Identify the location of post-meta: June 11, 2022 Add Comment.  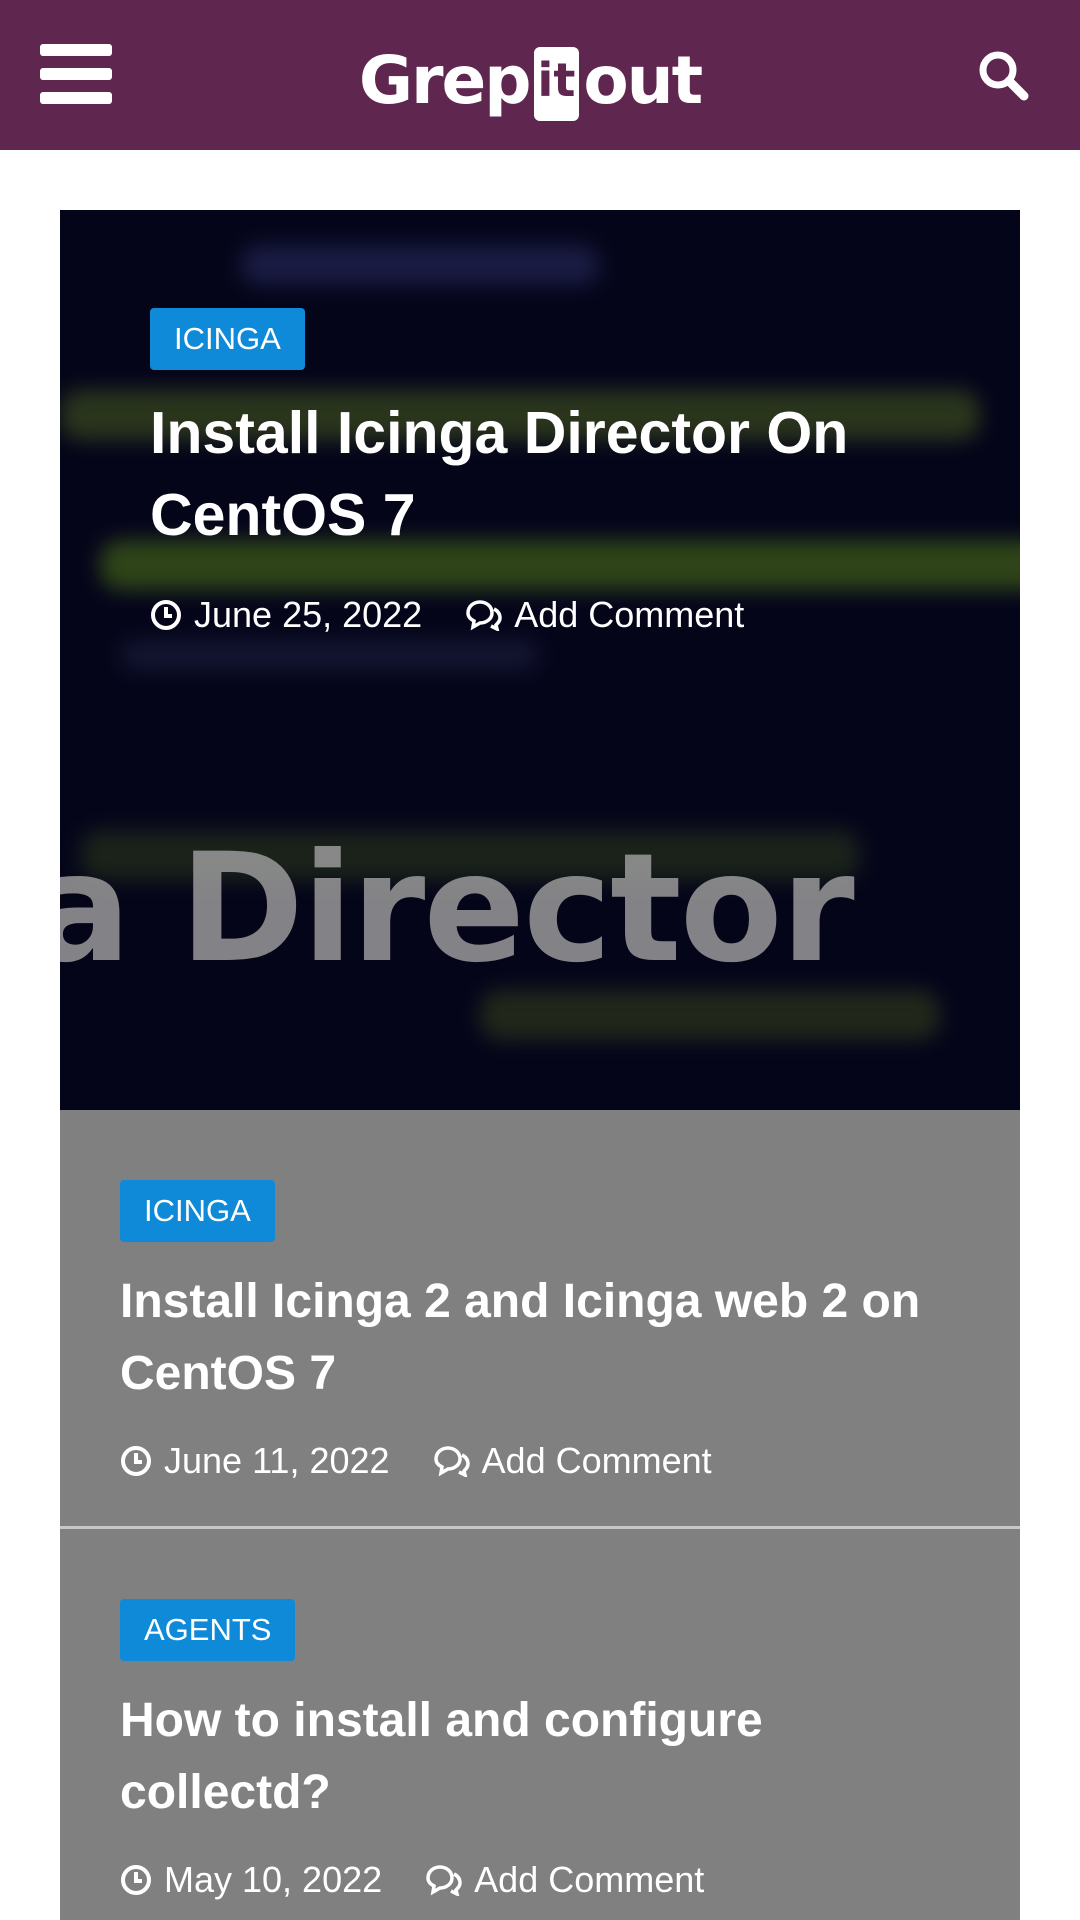
(550, 1461).